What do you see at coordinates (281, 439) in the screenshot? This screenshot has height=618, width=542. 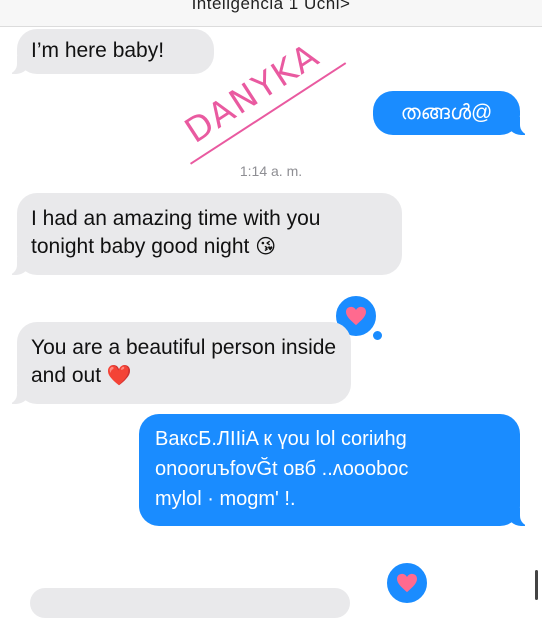 I see `message-line: BaкcБ.ЛIIiA к үou lol cоriиhg` at bounding box center [281, 439].